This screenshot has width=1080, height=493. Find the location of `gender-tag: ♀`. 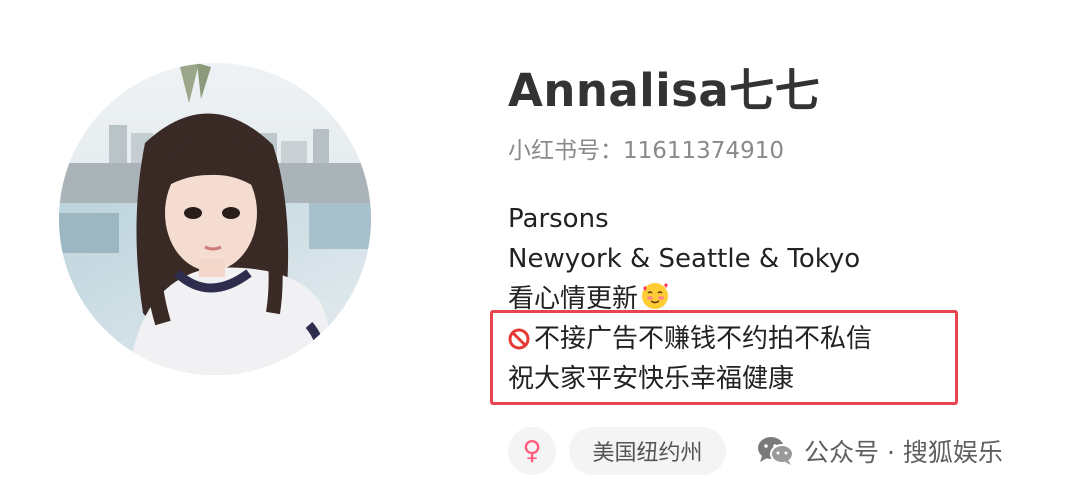

gender-tag: ♀ is located at coordinates (532, 451).